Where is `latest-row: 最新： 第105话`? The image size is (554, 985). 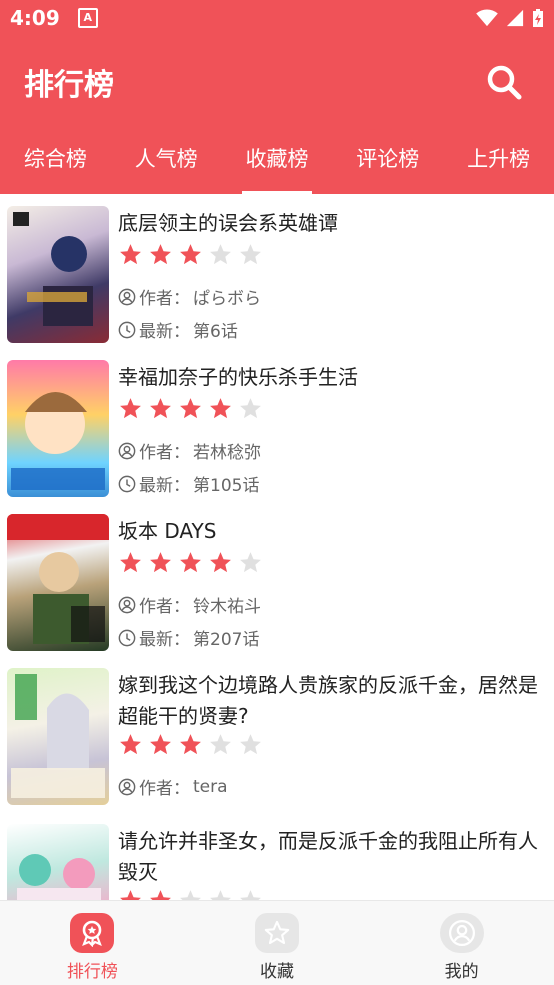 latest-row: 最新： 第105话 is located at coordinates (188, 483).